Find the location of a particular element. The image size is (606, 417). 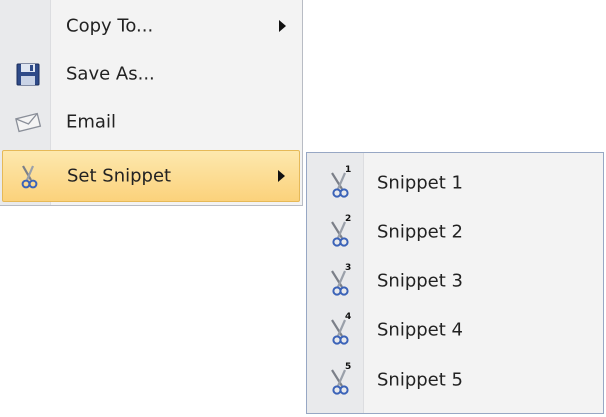

scissors-icon: 5 is located at coordinates (341, 379).